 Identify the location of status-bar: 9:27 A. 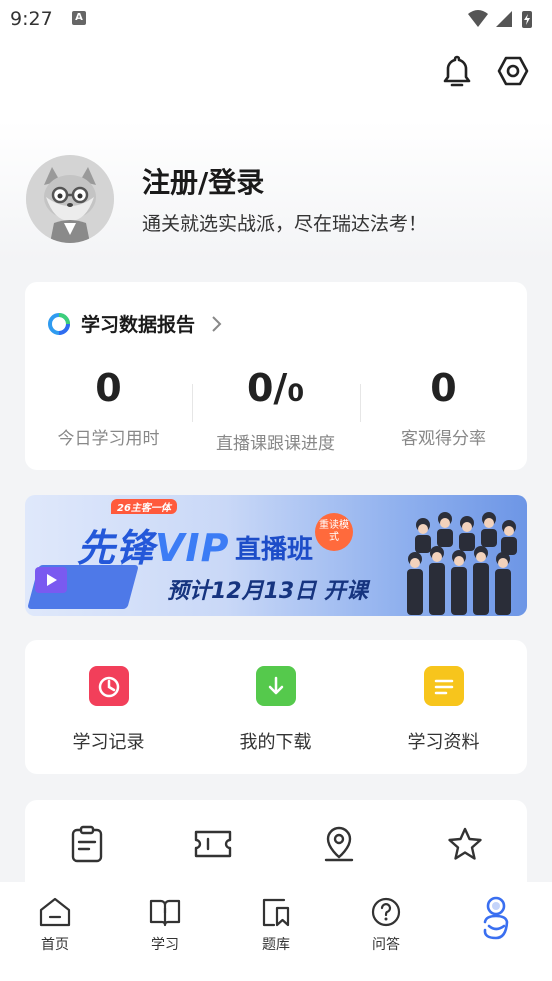
(276, 20).